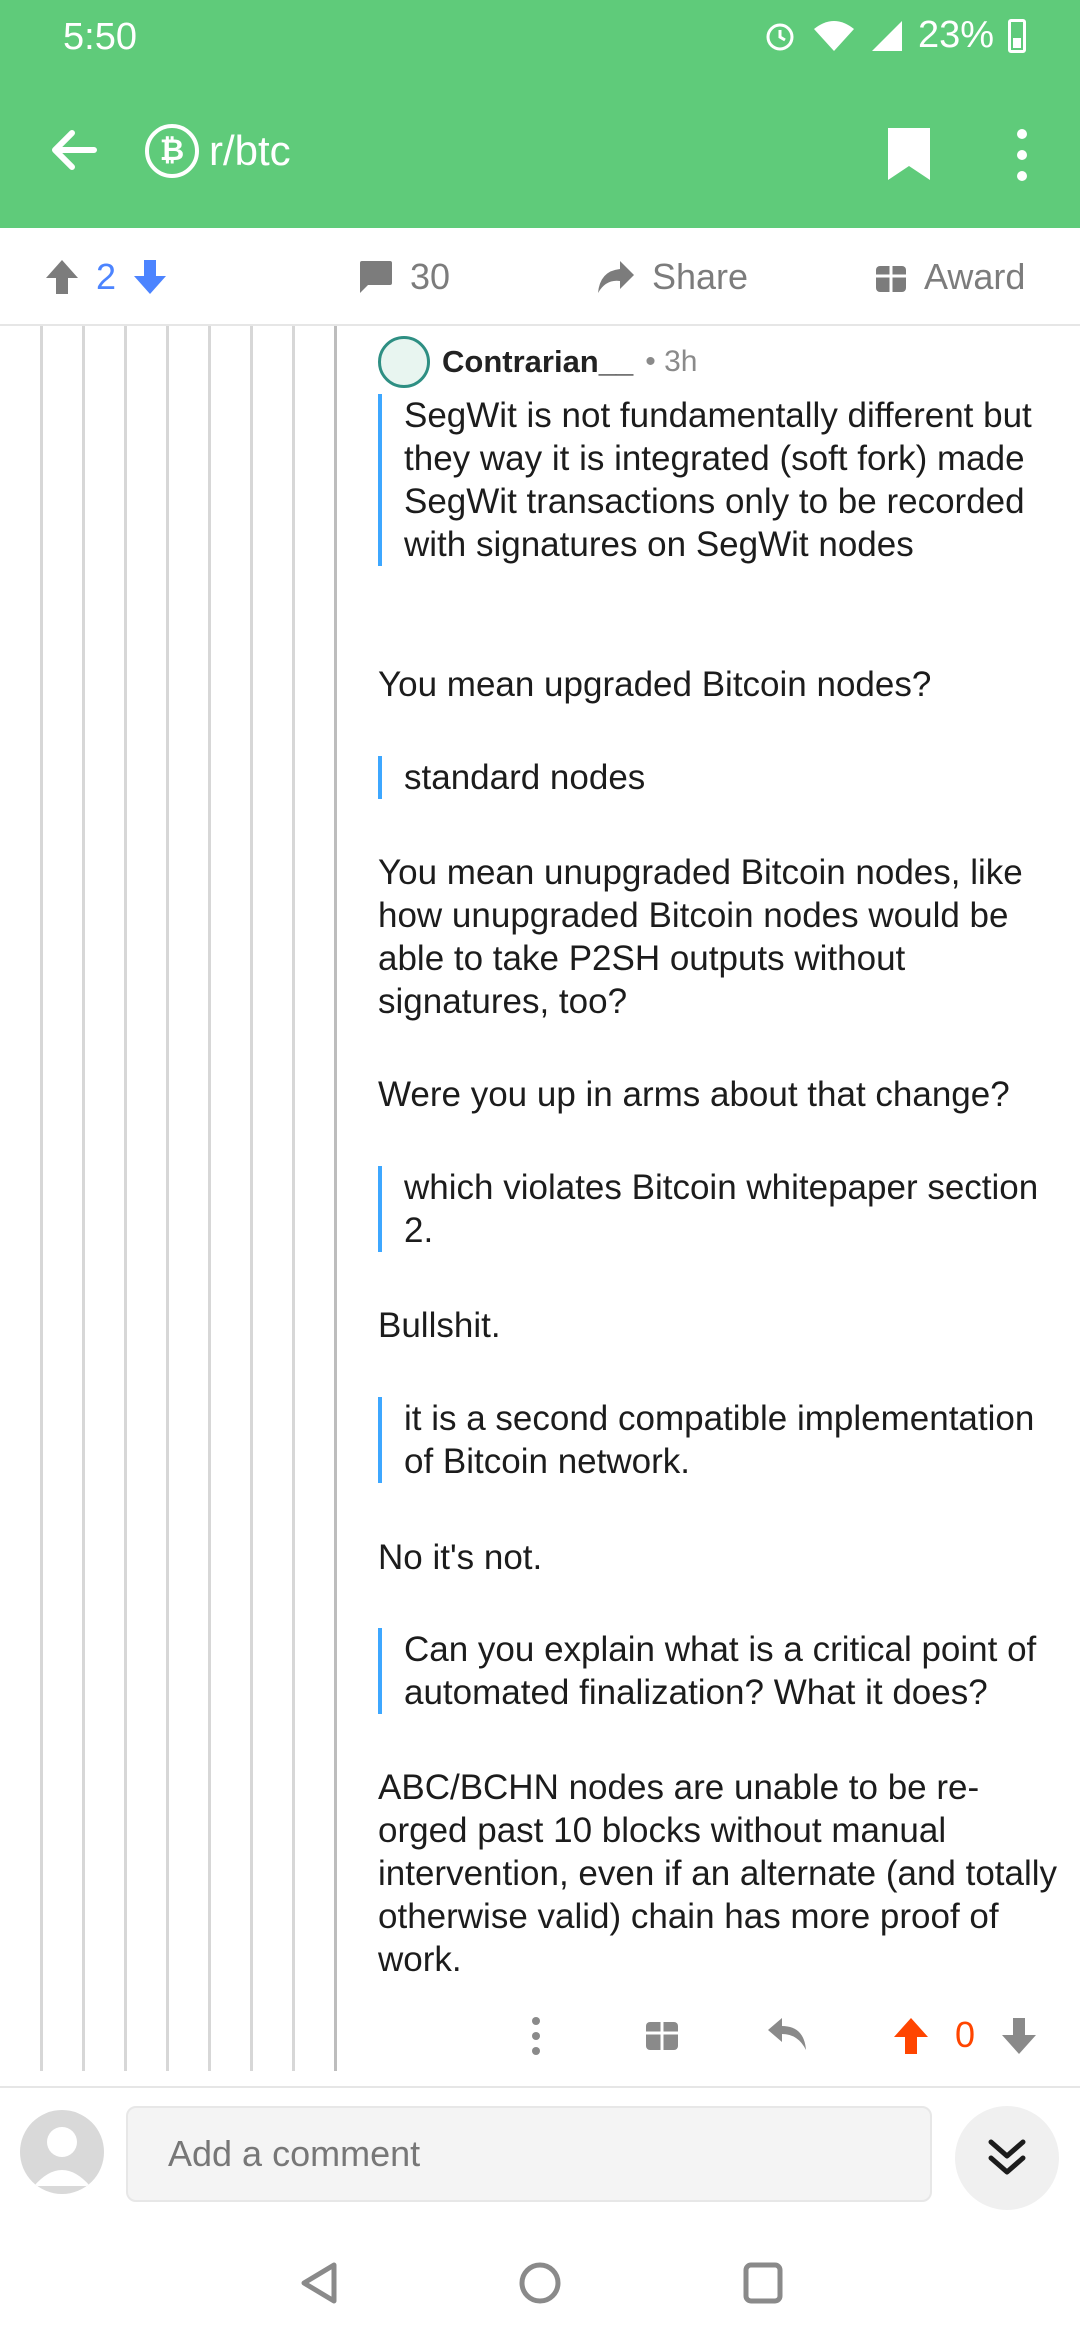  Describe the element at coordinates (529, 2154) in the screenshot. I see `add-comment-input: Add a comment` at that location.